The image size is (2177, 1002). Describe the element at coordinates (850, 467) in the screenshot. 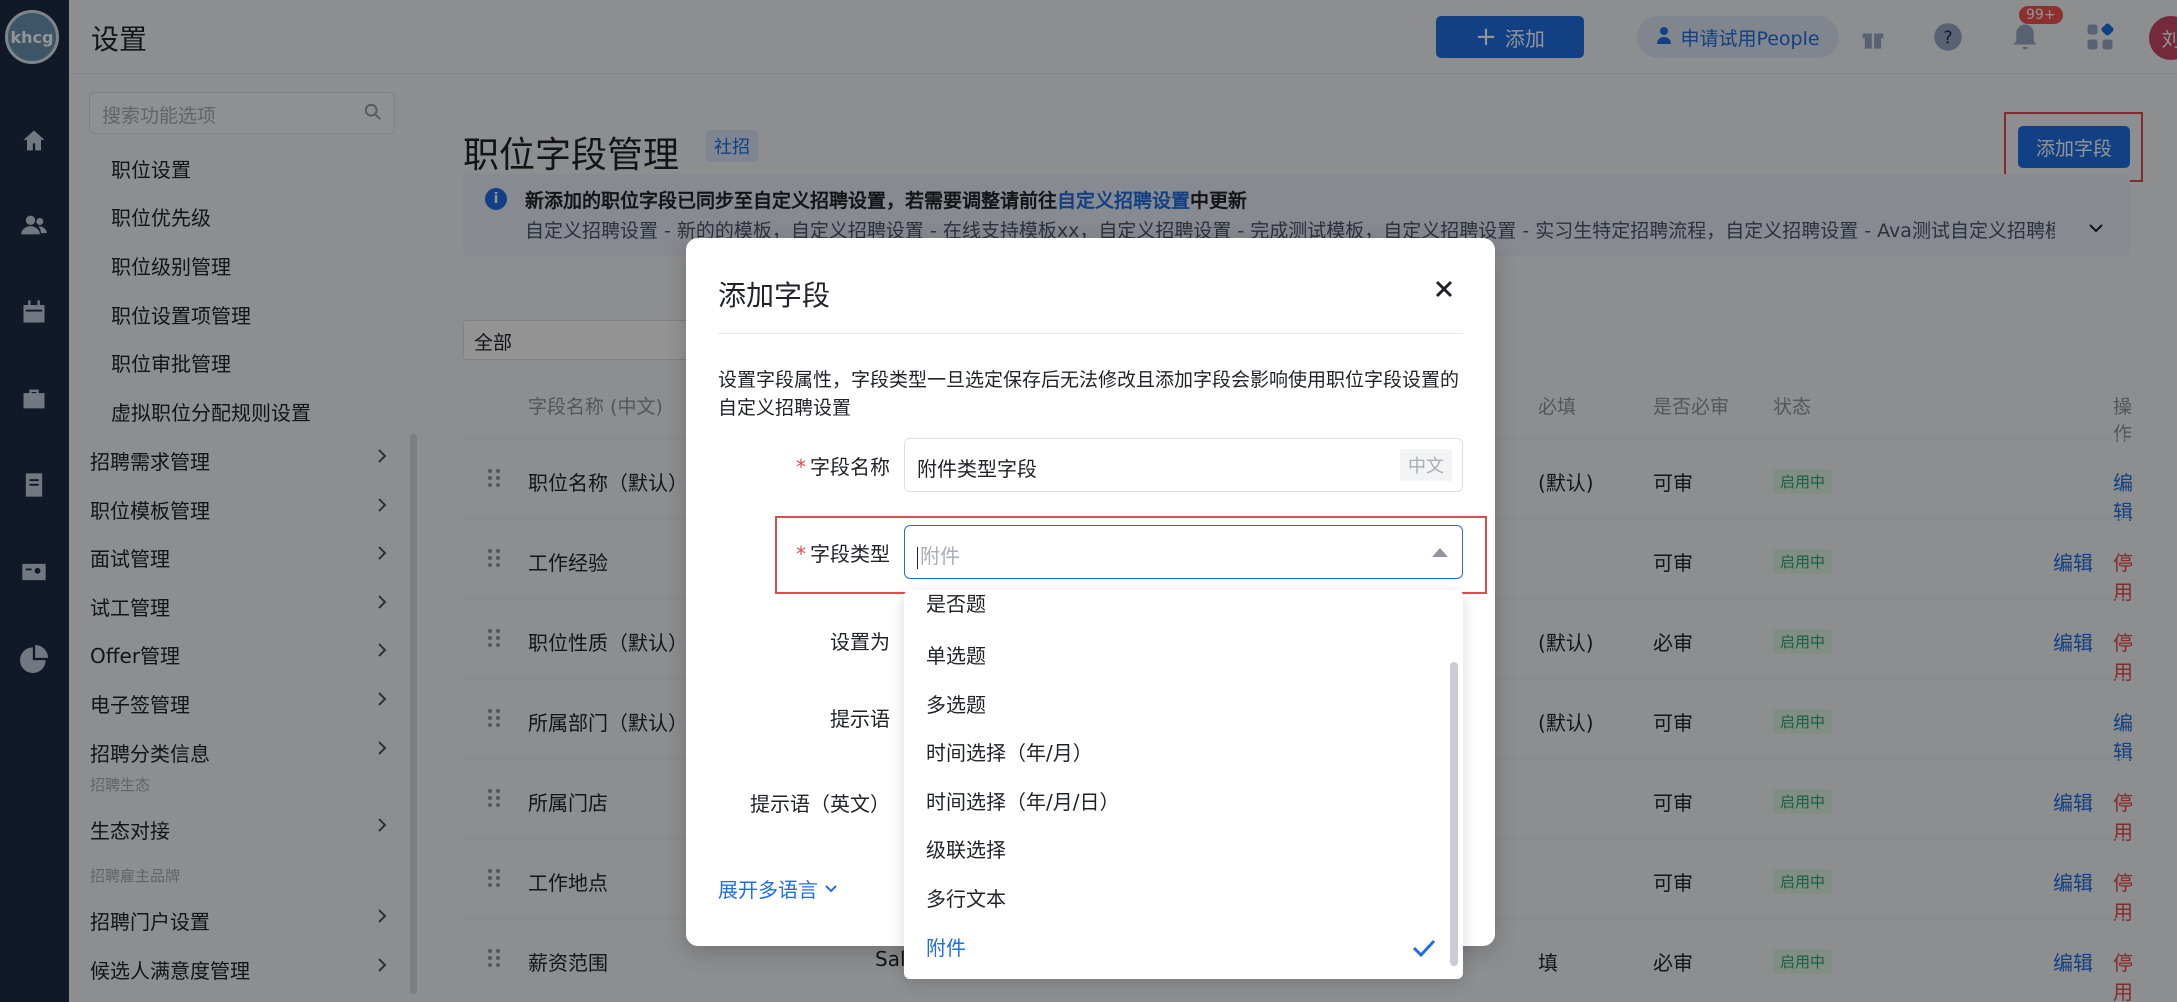

I see `field-name-label-text: 字段名称` at that location.